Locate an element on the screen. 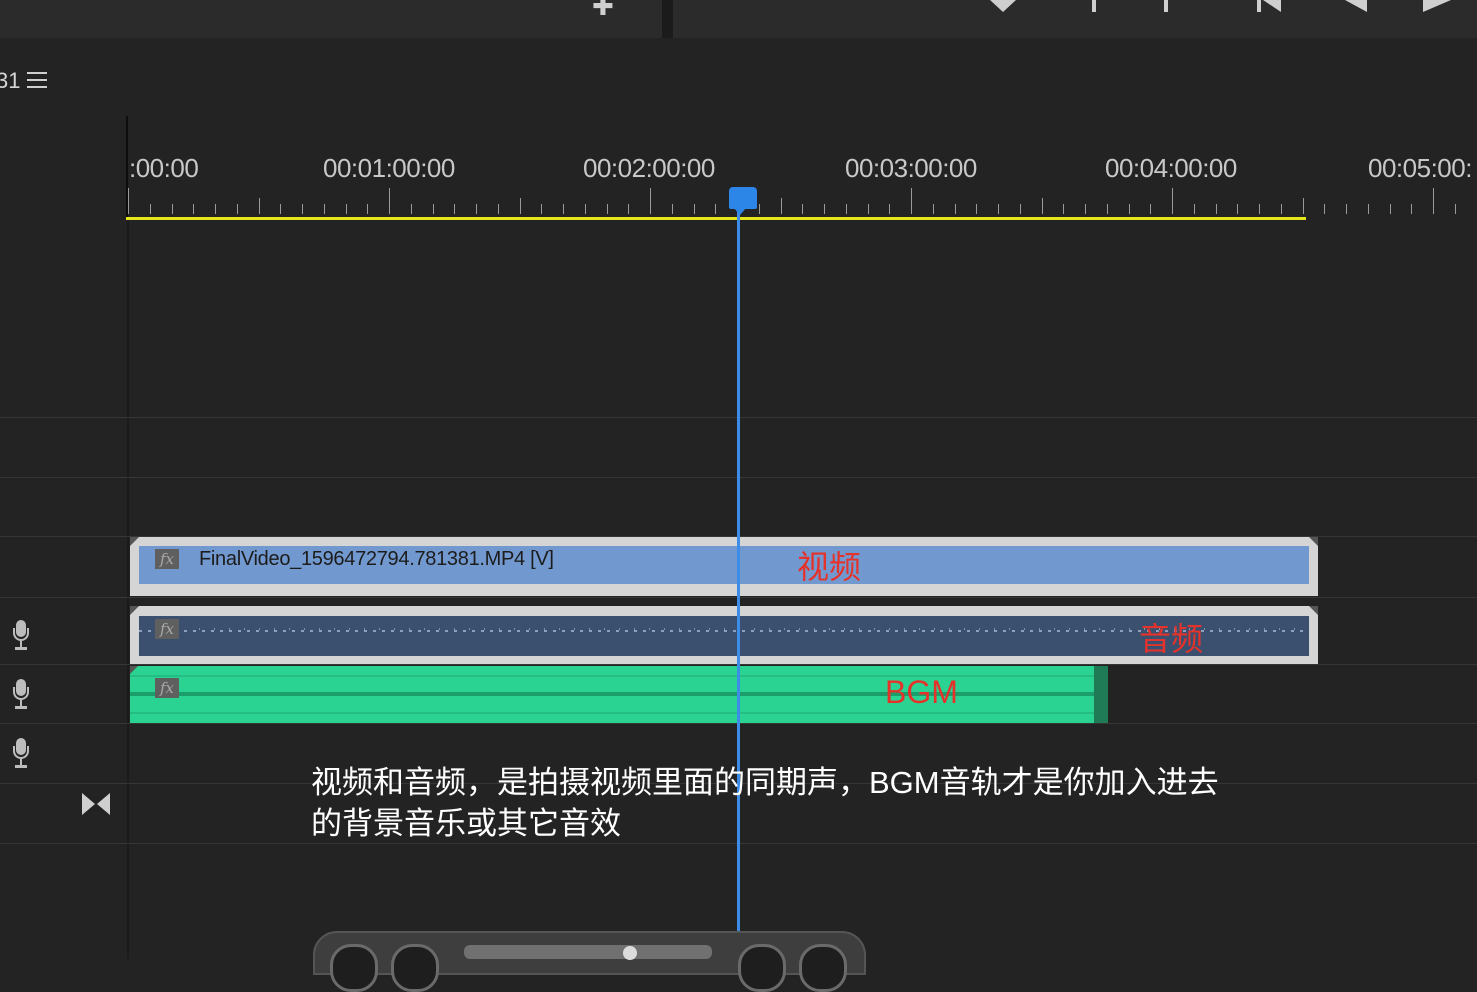  work-area-bar is located at coordinates (716, 218).